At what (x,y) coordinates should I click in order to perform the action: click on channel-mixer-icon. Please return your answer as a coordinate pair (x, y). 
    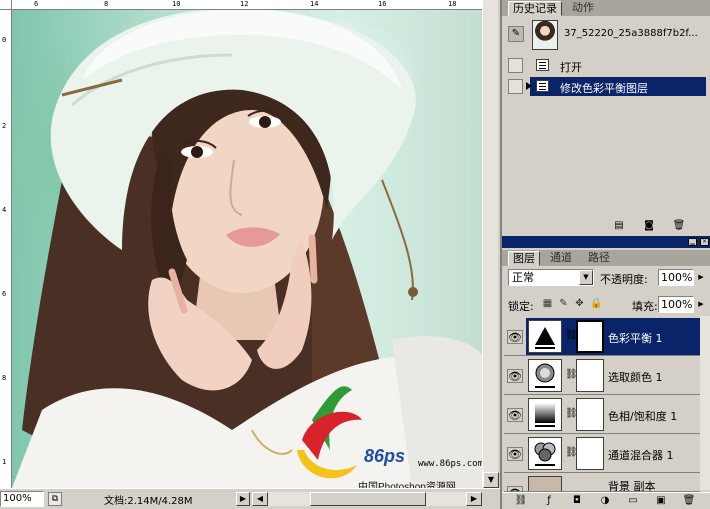
    Looking at the image, I should click on (545, 453).